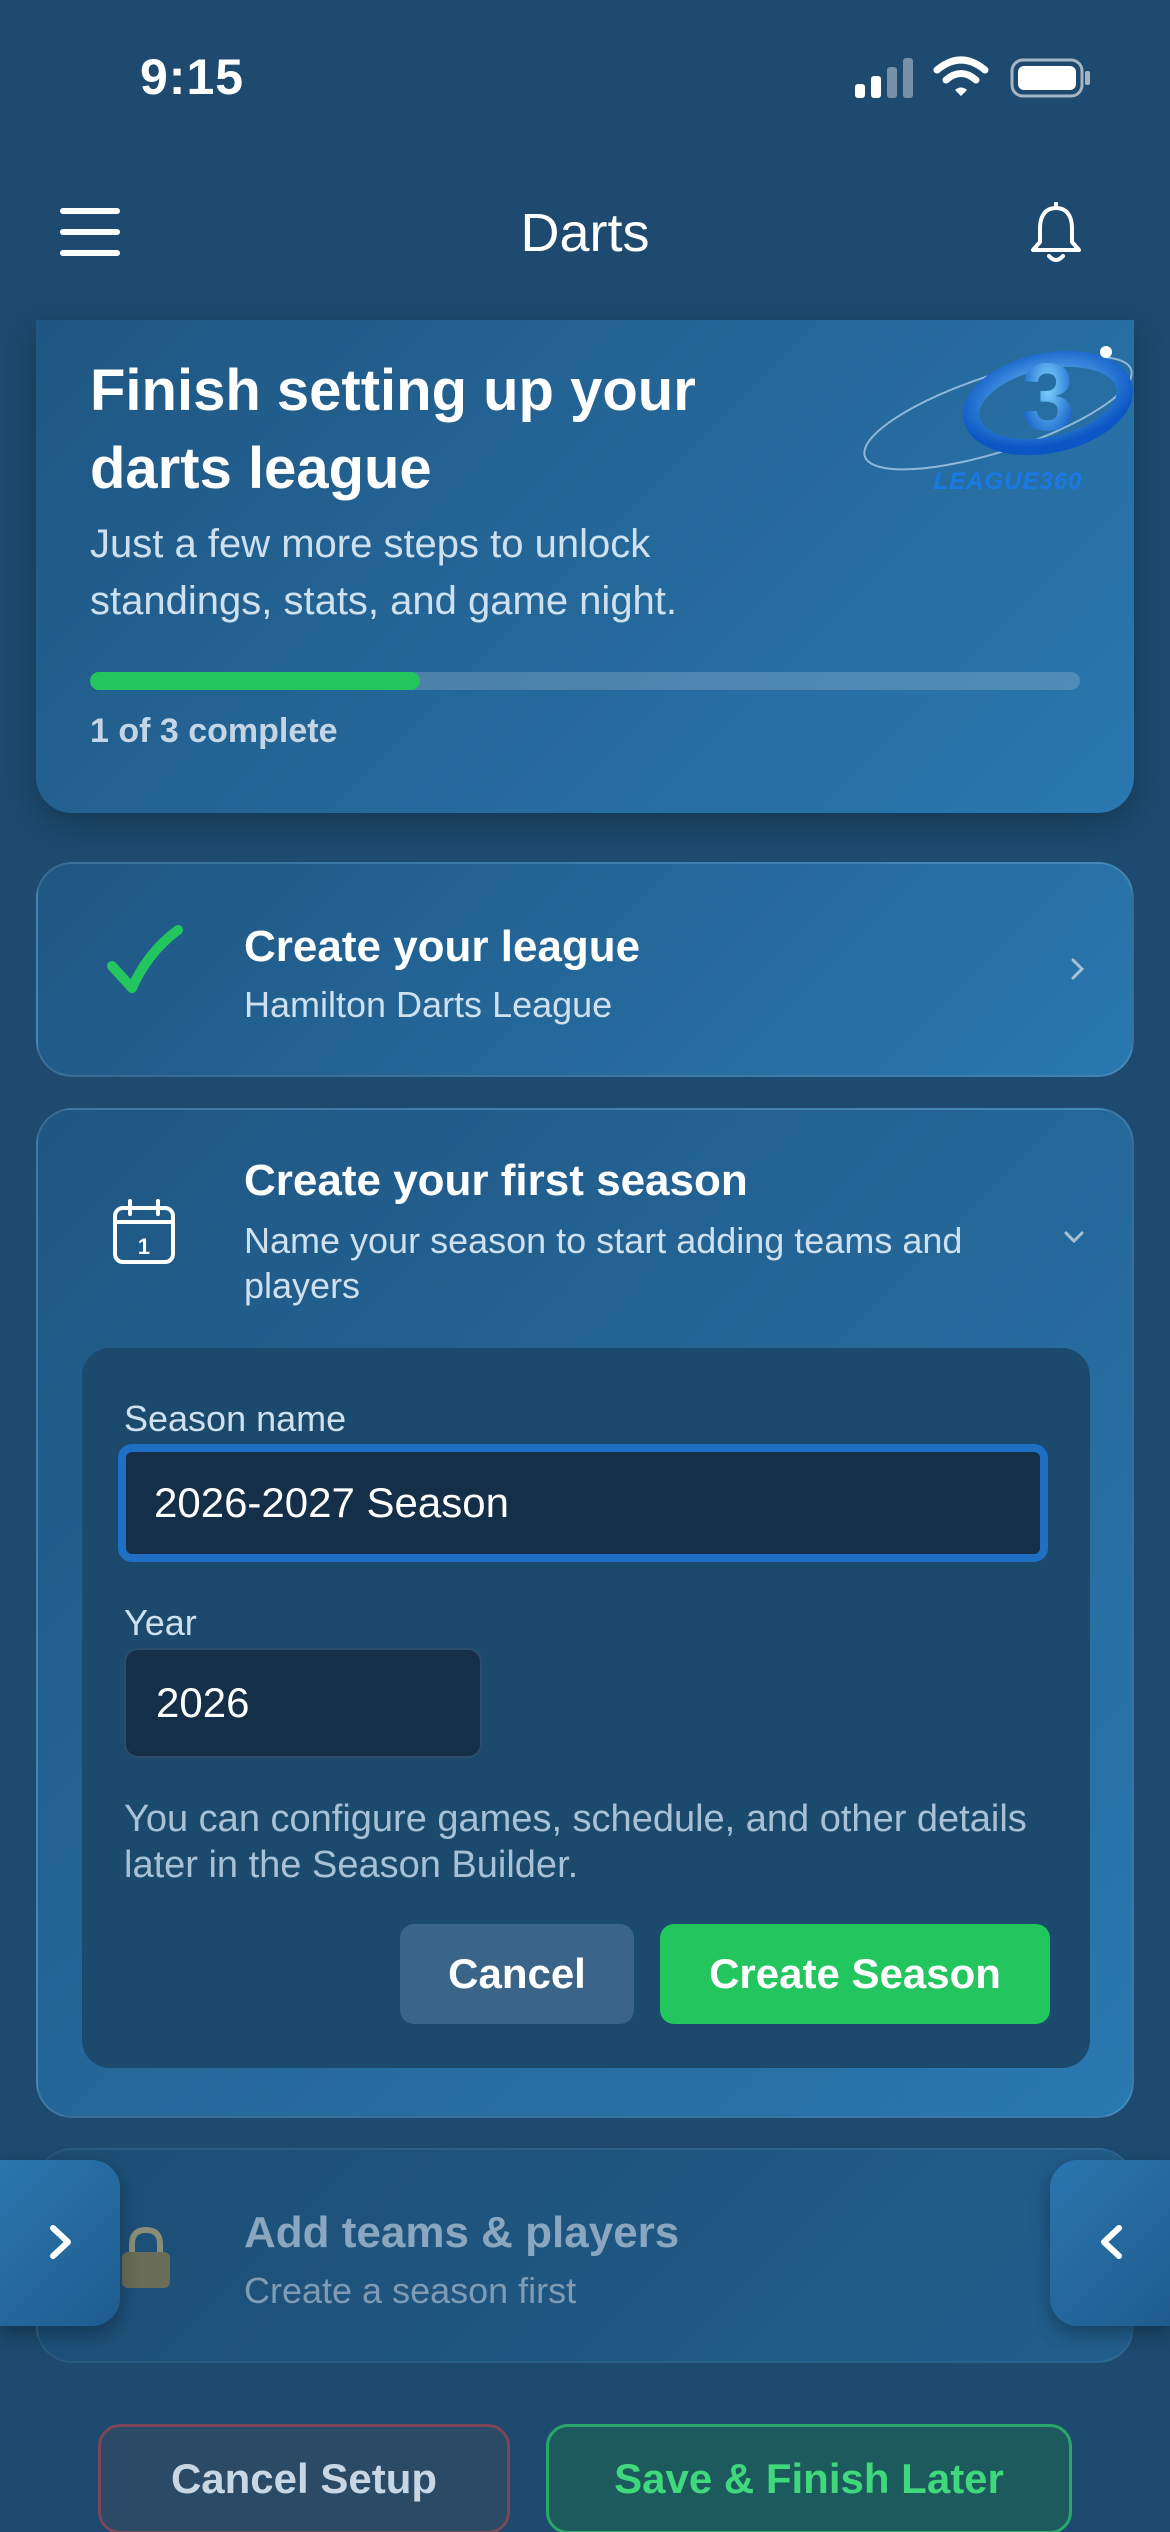 The width and height of the screenshot is (1170, 2532). I want to click on league360-logo: 3 LEAGUE360, so click(993, 420).